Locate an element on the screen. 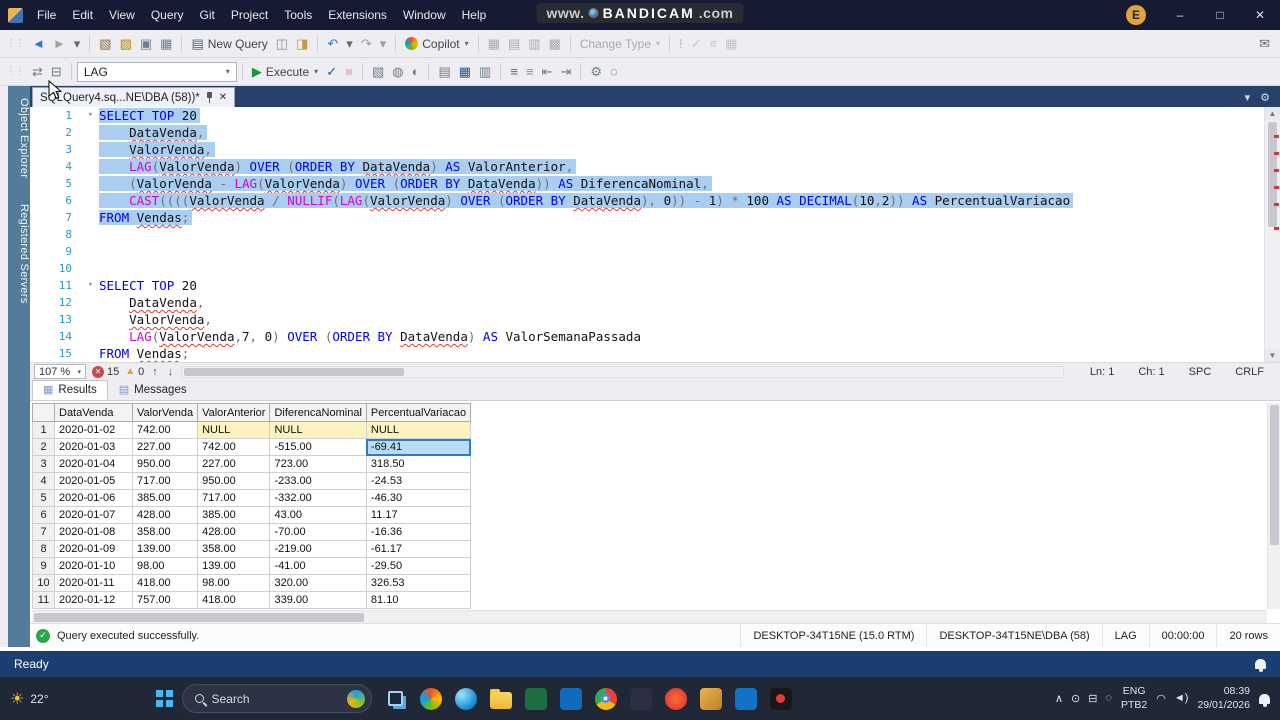  grid-cell: 2020-01-08 is located at coordinates (93, 532).